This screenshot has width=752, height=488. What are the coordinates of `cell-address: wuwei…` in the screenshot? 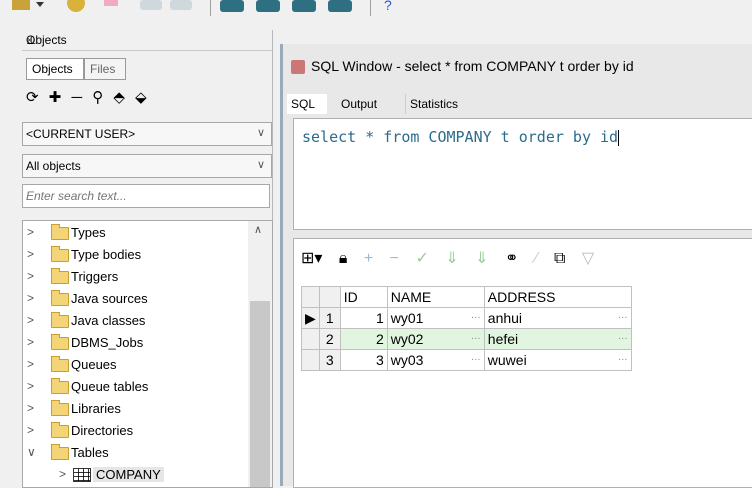 It's located at (557, 360).